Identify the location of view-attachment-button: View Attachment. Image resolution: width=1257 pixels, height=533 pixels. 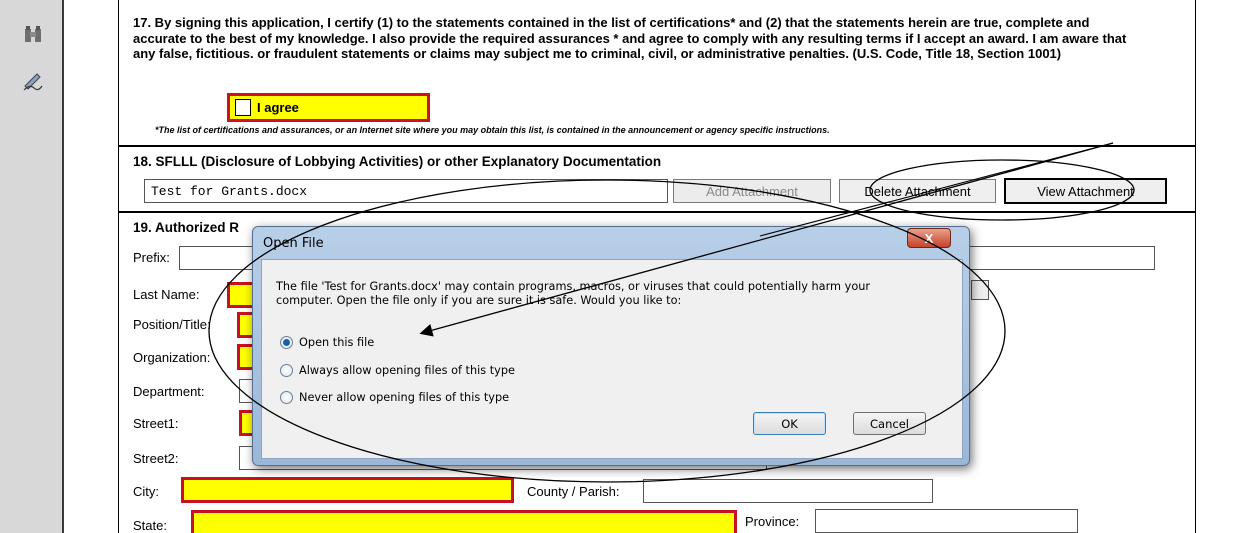
(1085, 191).